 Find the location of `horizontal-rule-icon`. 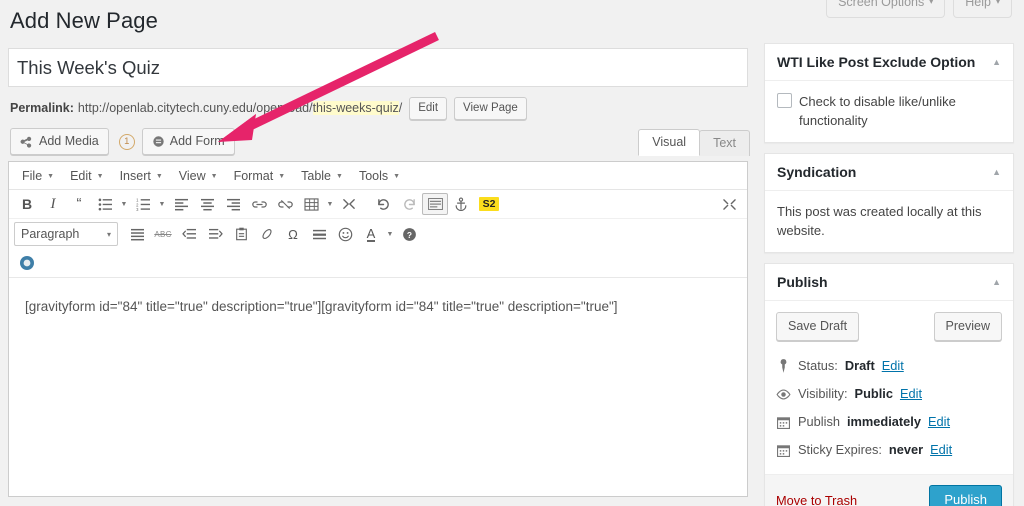

horizontal-rule-icon is located at coordinates (319, 234).